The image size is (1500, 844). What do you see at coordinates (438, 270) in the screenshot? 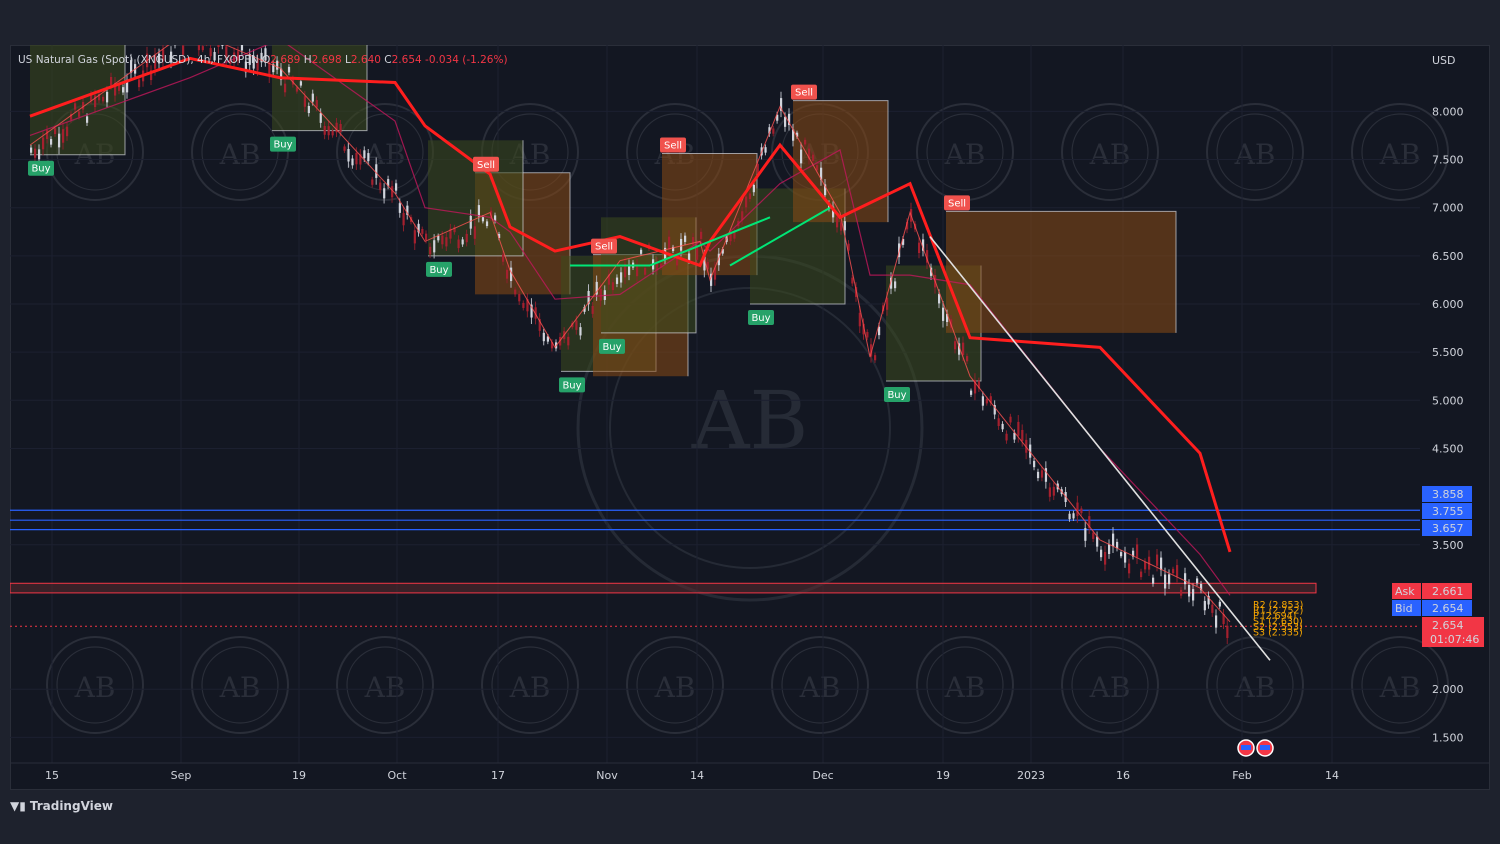
I see `signal-text: Buy` at bounding box center [438, 270].